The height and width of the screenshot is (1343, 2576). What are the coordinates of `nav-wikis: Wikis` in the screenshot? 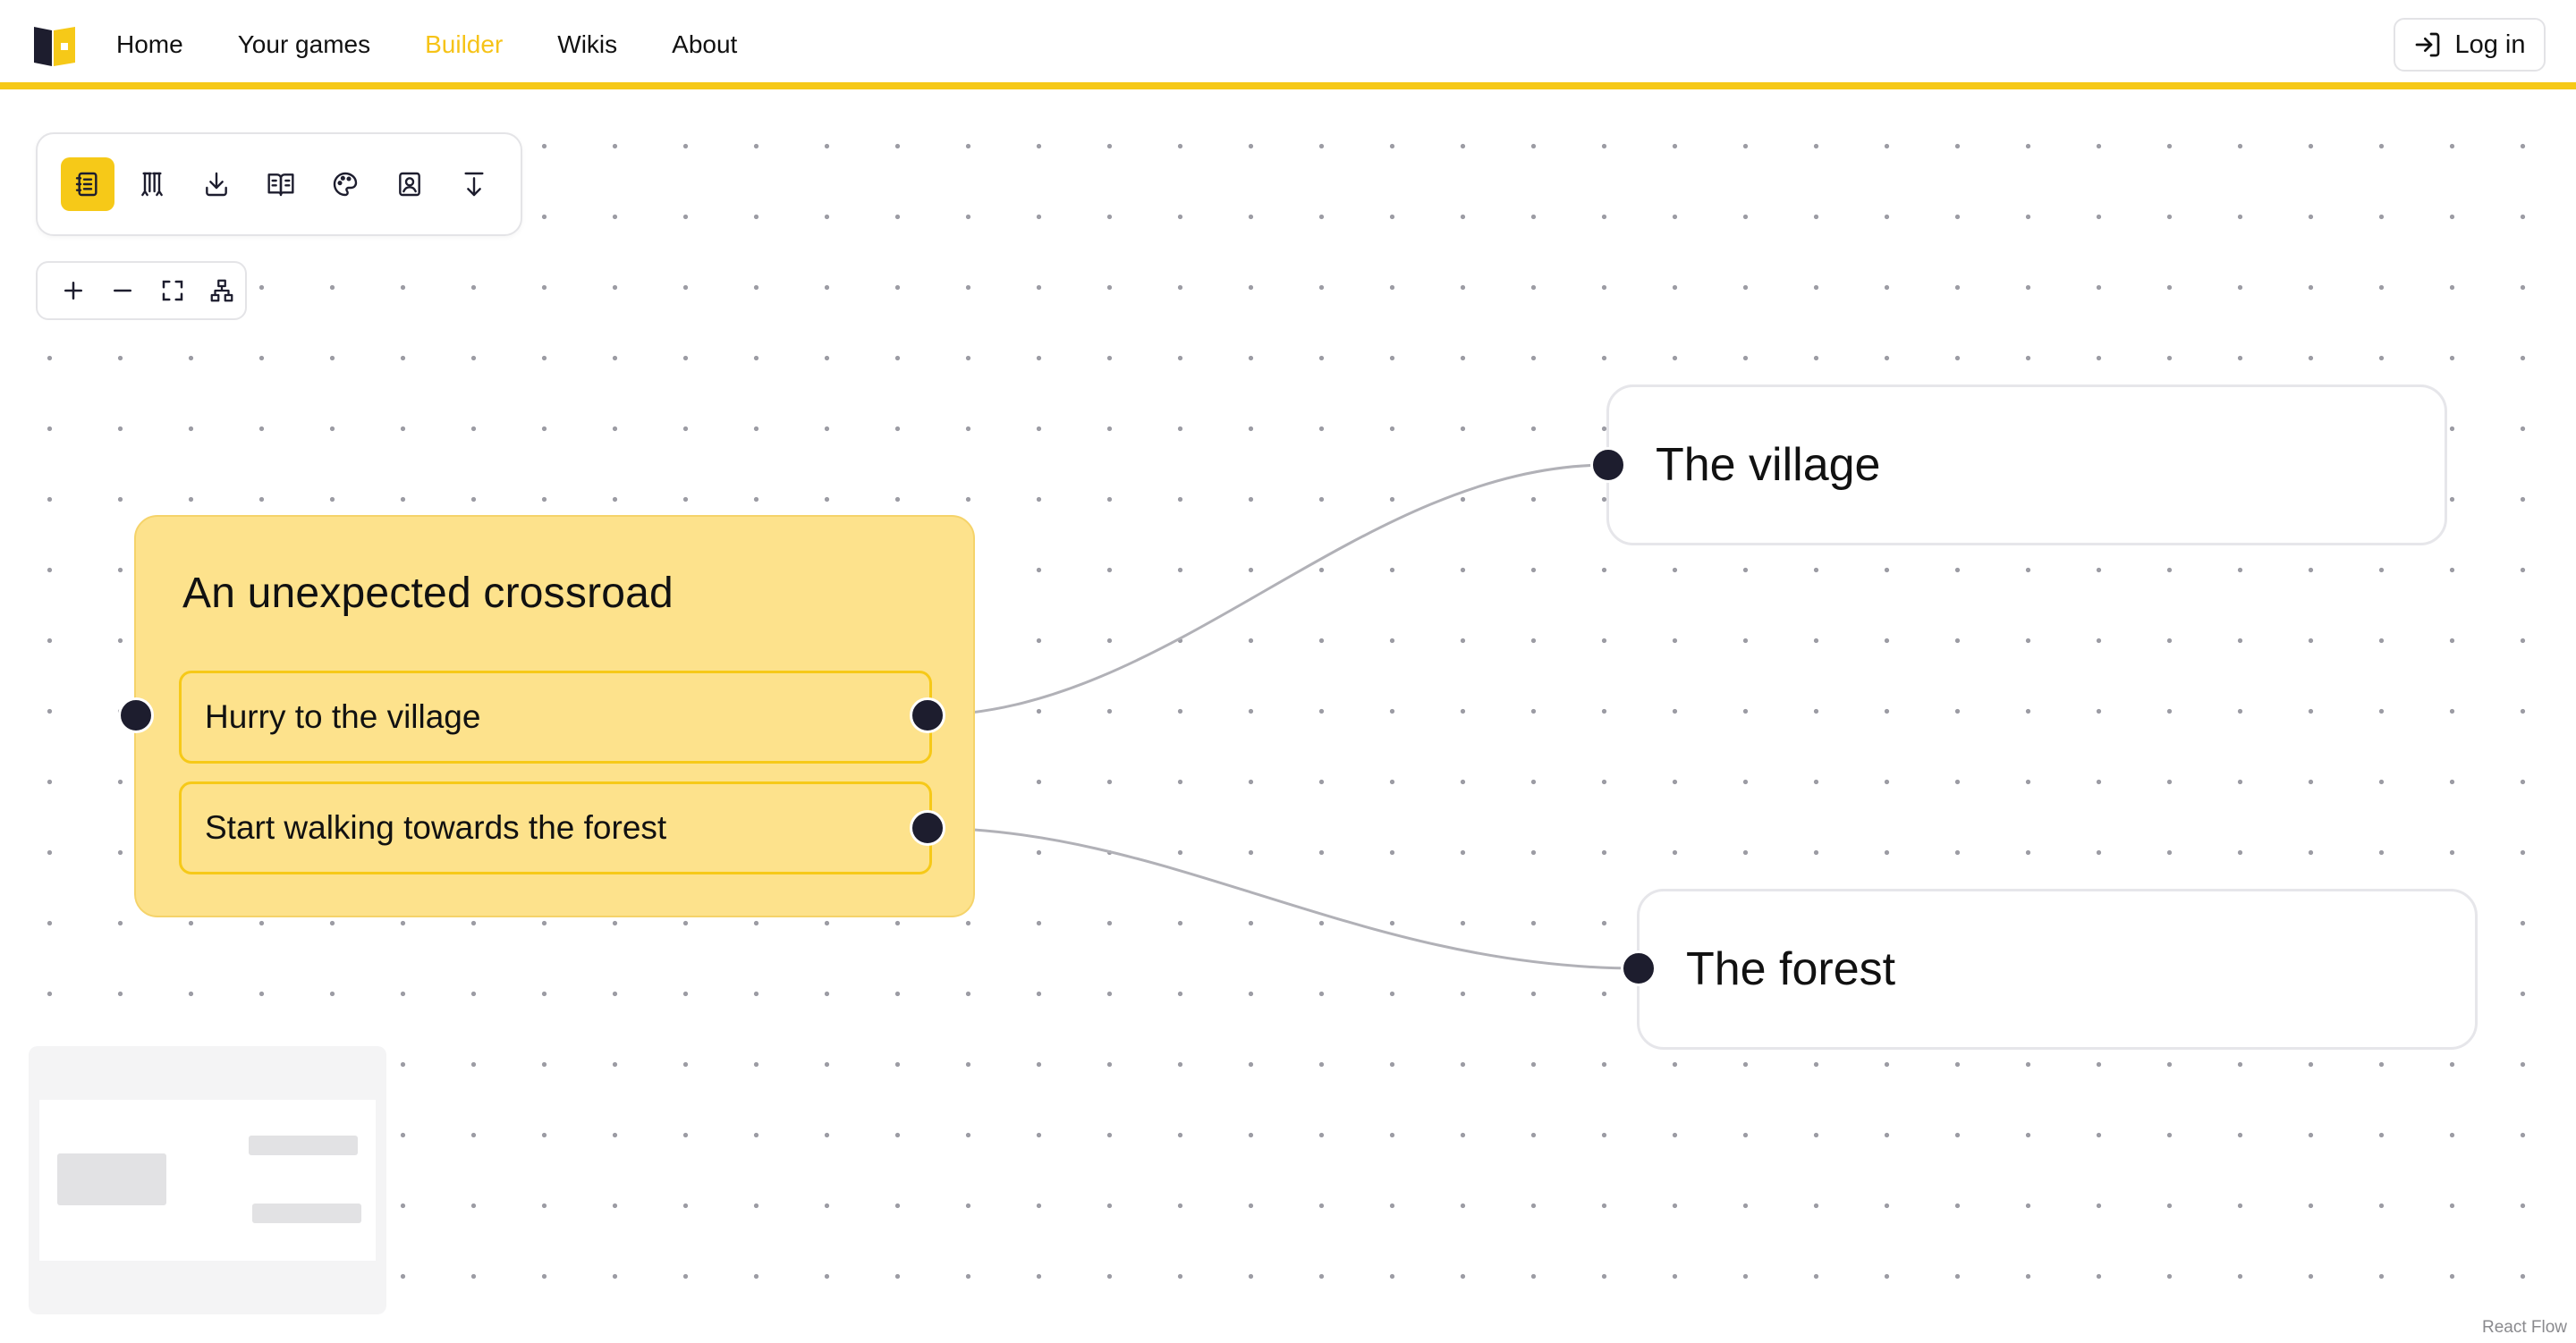 It's located at (587, 44).